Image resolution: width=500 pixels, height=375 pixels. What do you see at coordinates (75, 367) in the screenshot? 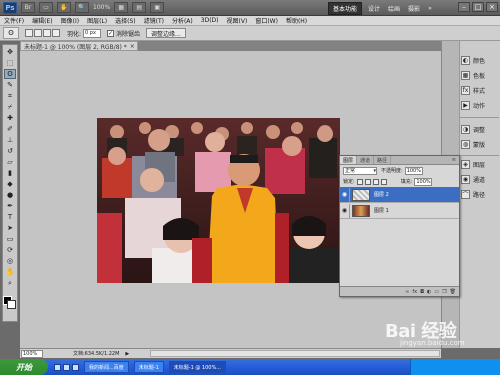
I see `media-icon` at bounding box center [75, 367].